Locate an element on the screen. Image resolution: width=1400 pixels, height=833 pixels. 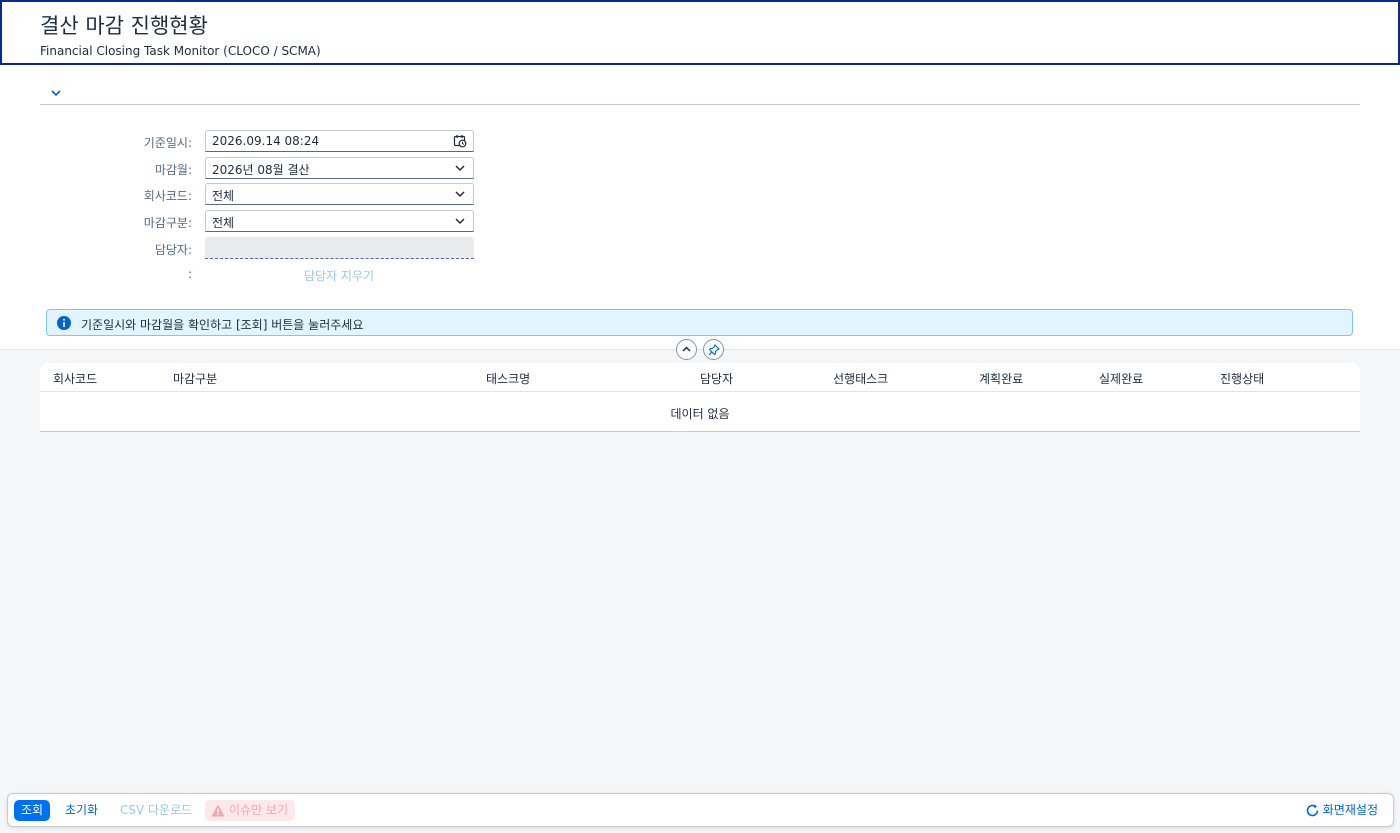
col-planned-done: 계획완료 is located at coordinates (1001, 378).